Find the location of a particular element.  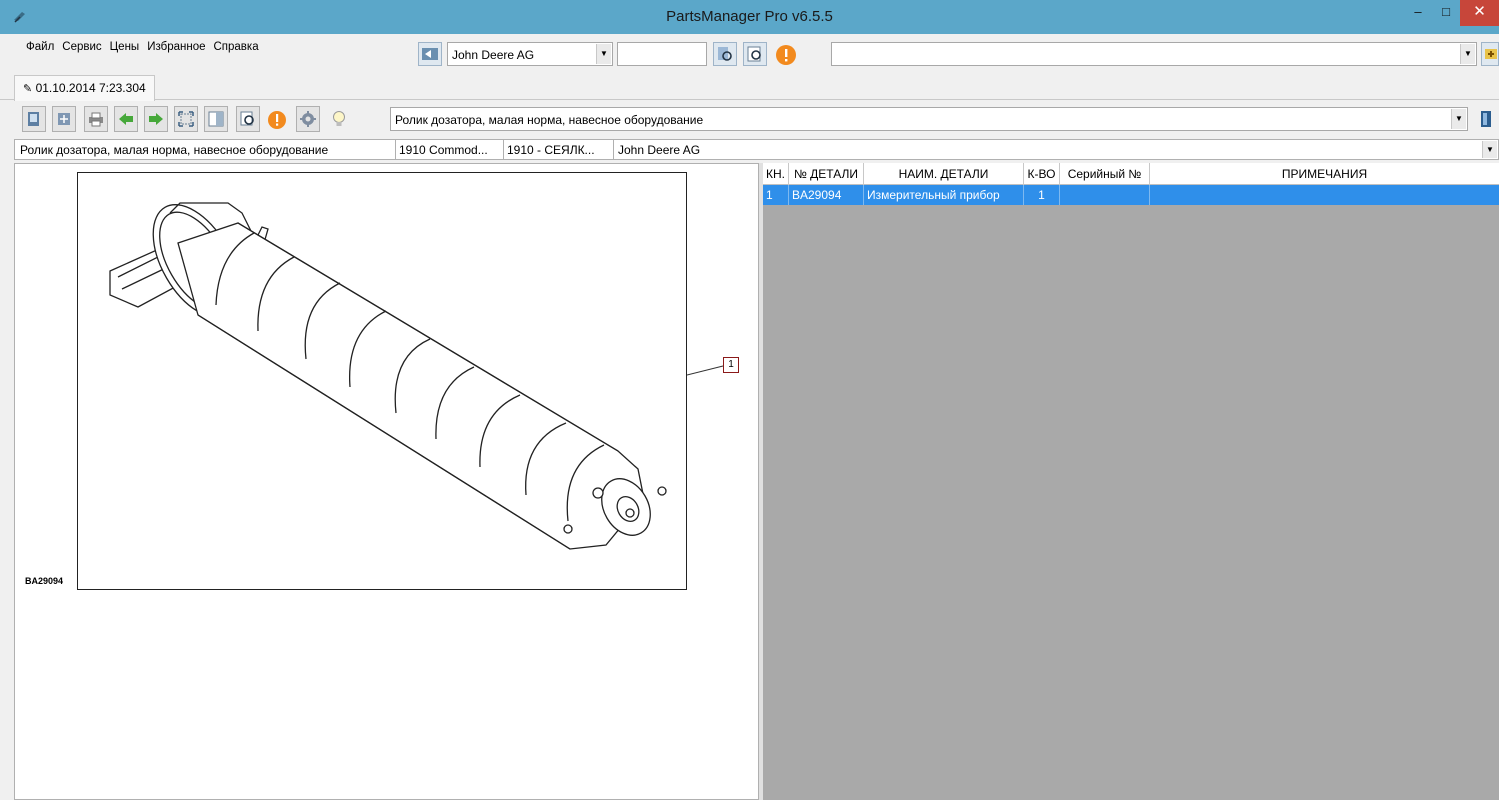

search-input is located at coordinates (662, 54).